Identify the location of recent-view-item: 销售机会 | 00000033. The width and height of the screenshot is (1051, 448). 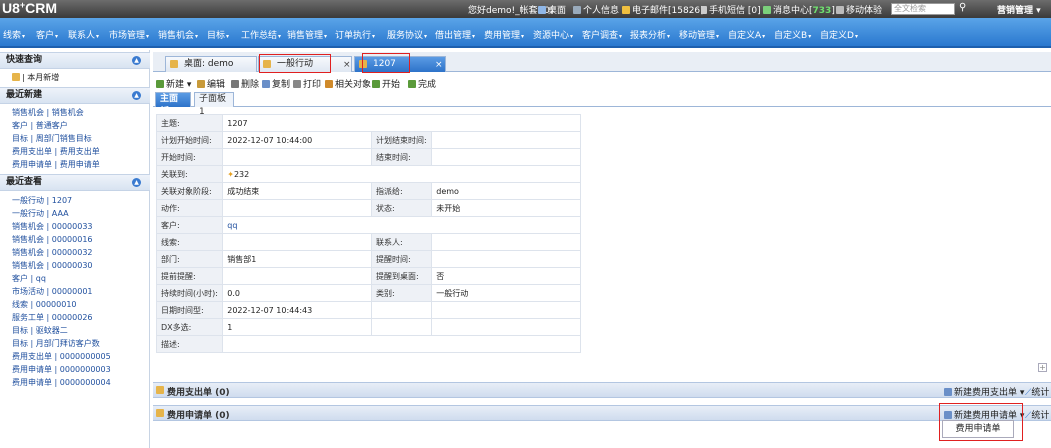
(52, 226).